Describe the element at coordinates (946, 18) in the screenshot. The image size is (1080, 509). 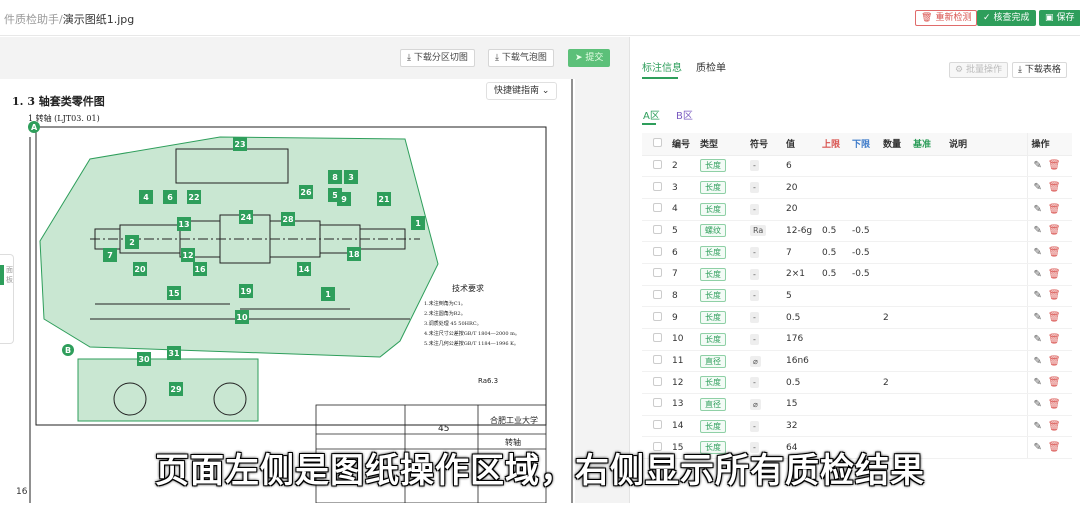
I see `recheck-button: 🗑 重新检测` at that location.